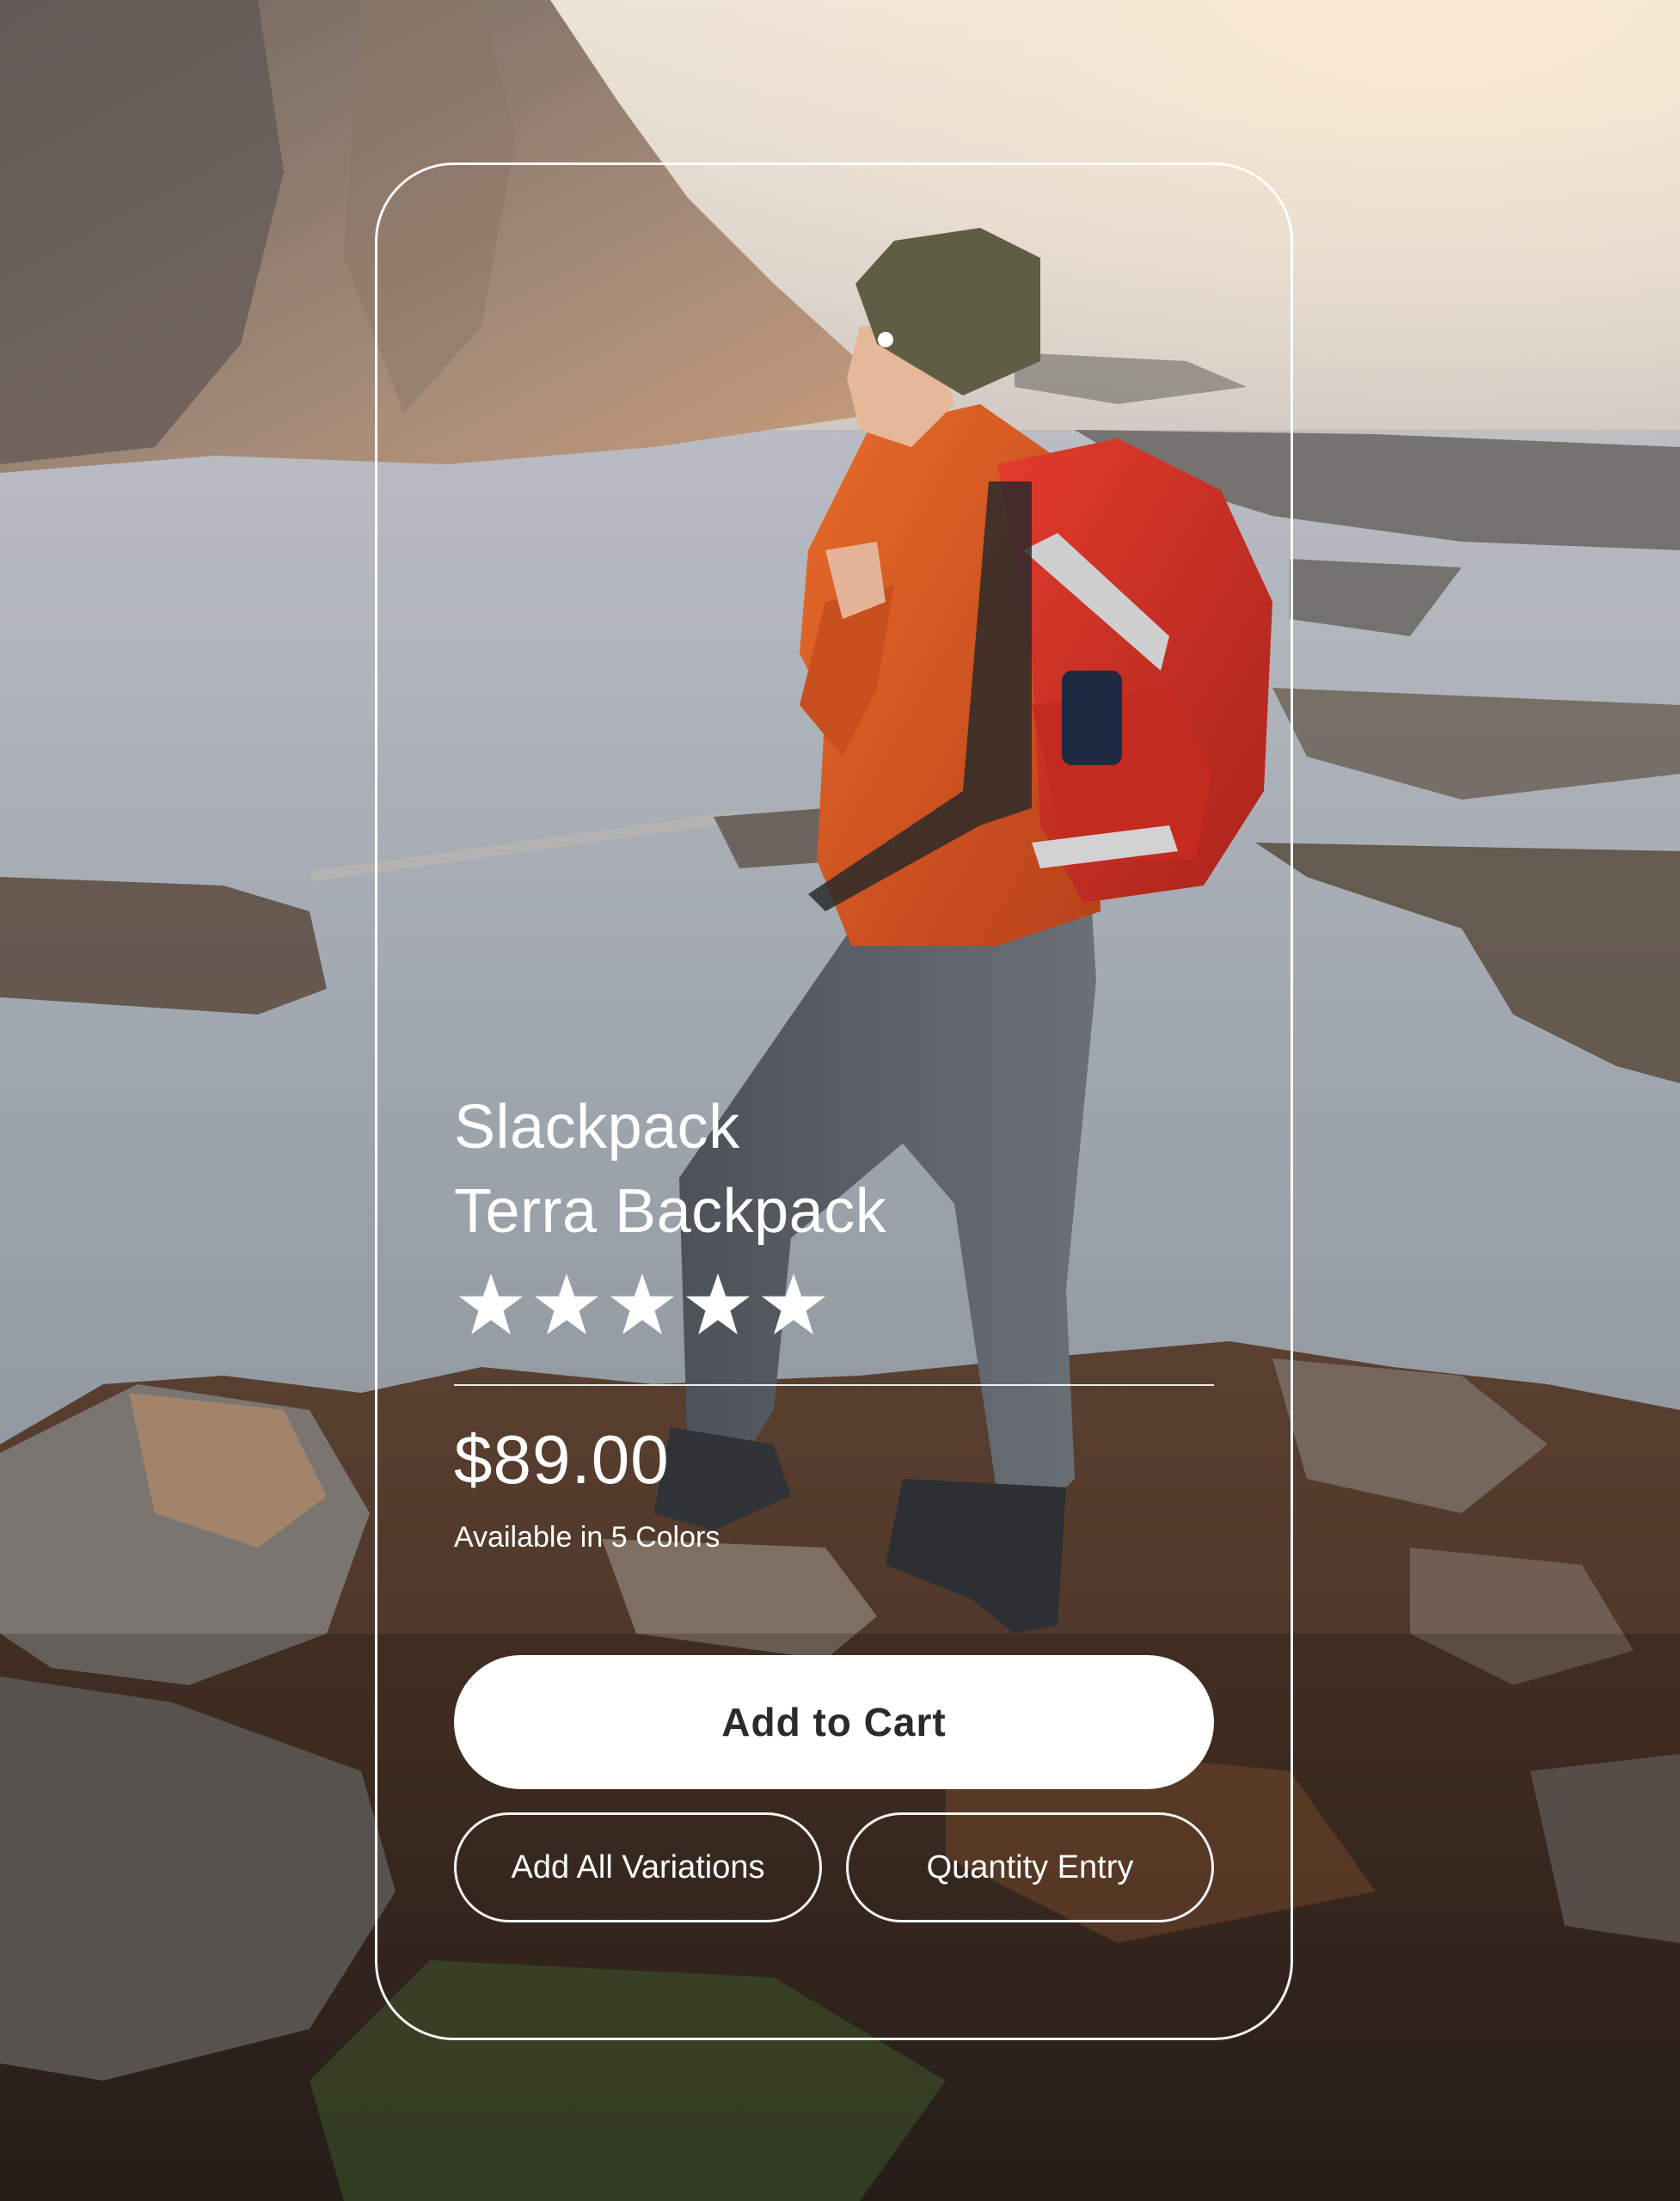 This screenshot has width=1680, height=2201. What do you see at coordinates (638, 1867) in the screenshot?
I see `add-all-variations-button: Add All Variations` at bounding box center [638, 1867].